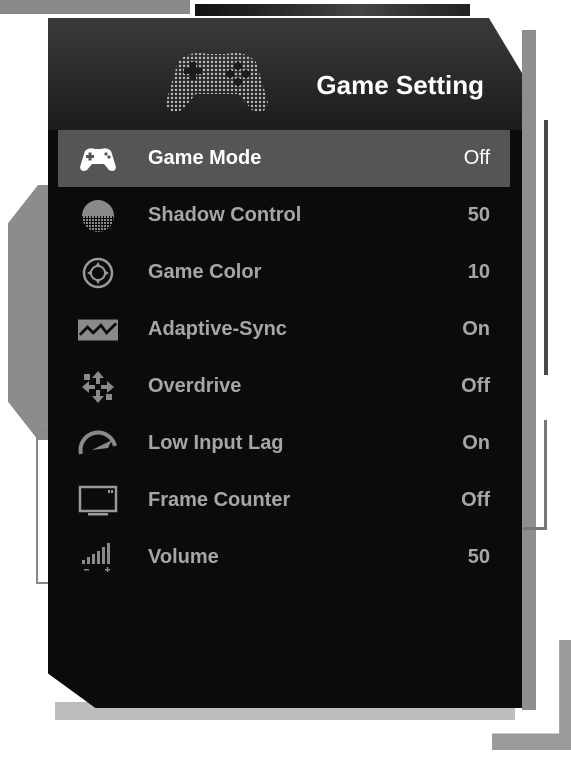 Image resolution: width=571 pixels, height=767 pixels. What do you see at coordinates (217, 75) in the screenshot?
I see `gamepad-graphic-icon` at bounding box center [217, 75].